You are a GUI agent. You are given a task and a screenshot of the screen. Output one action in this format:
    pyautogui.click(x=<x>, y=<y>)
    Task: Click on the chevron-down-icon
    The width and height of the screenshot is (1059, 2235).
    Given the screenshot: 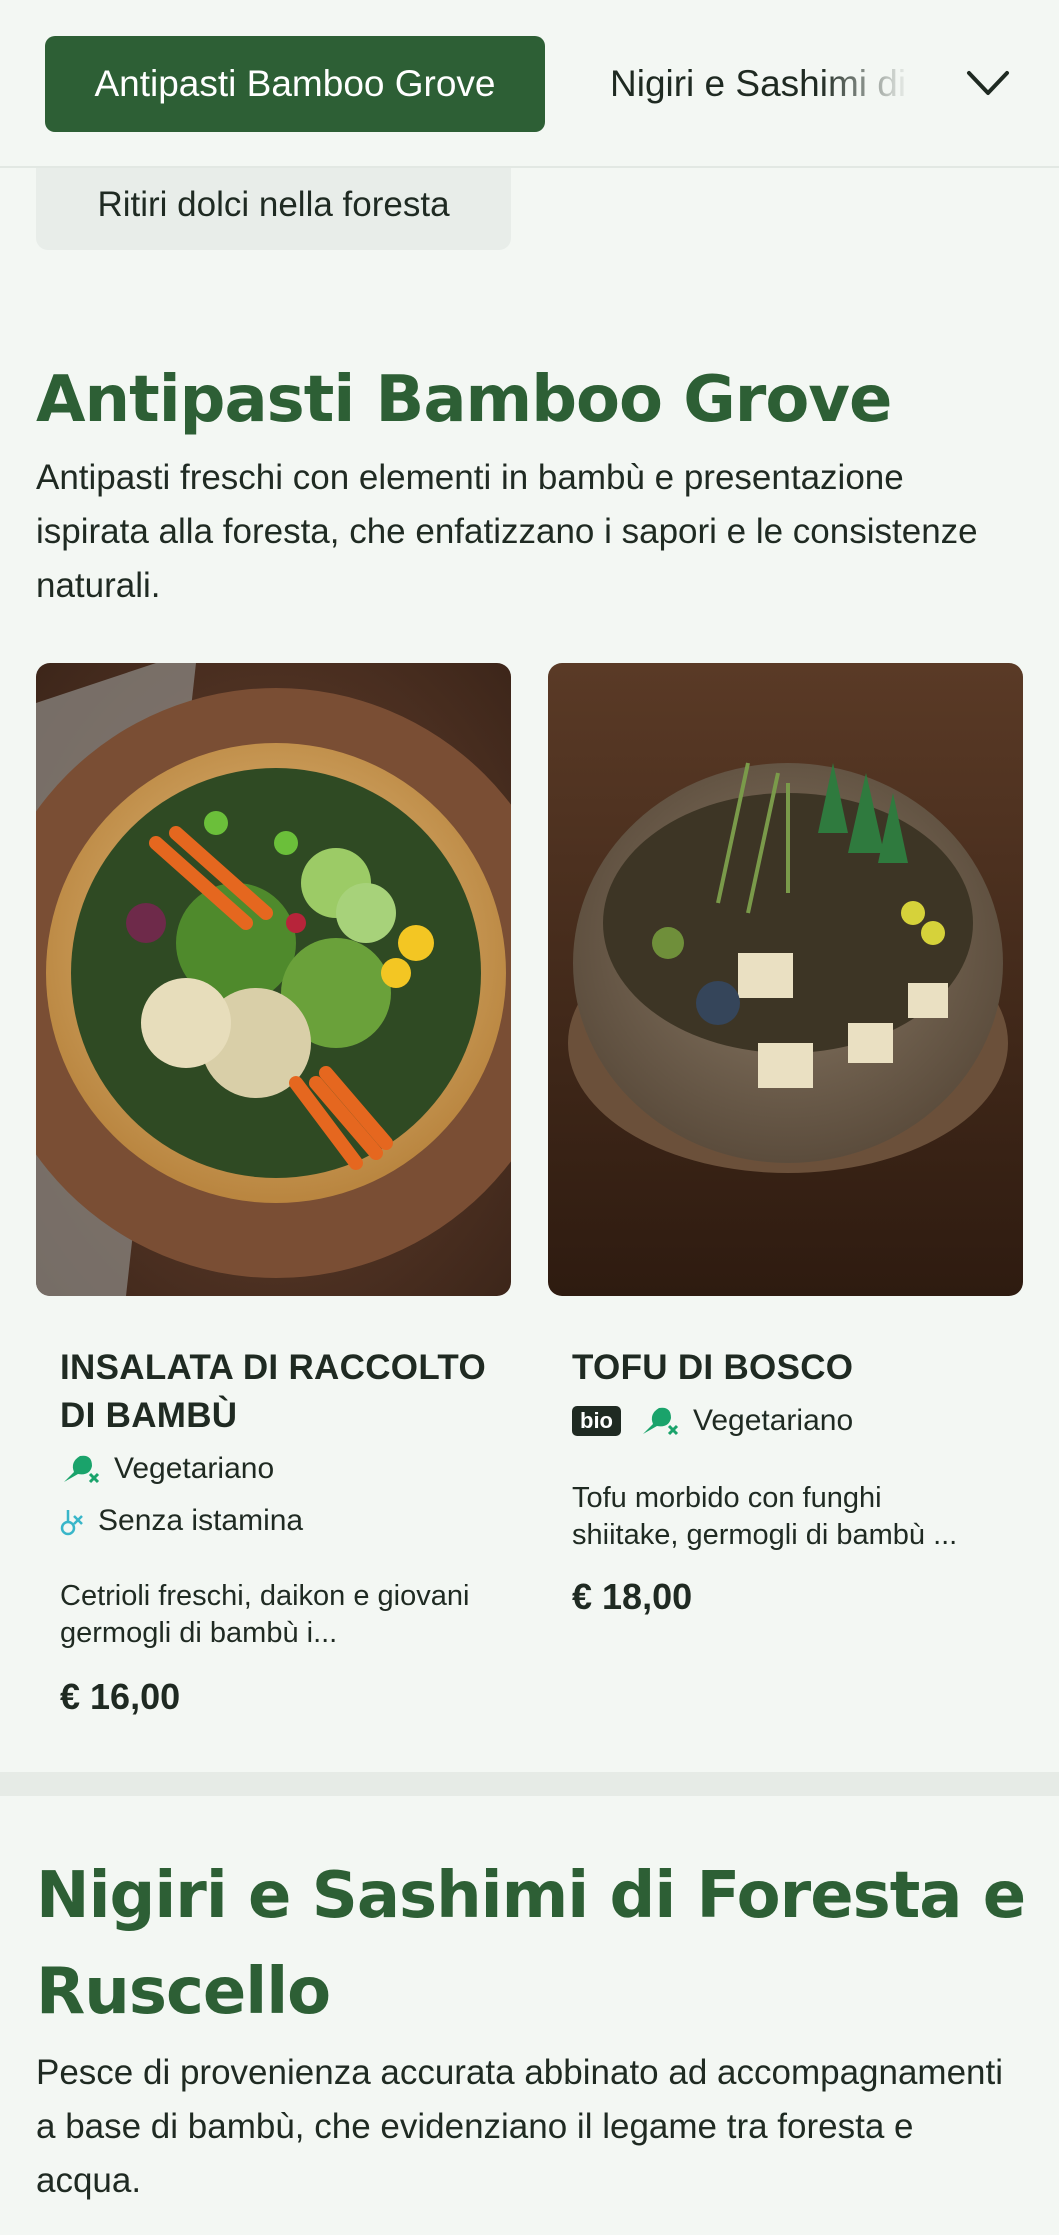 What is the action you would take?
    pyautogui.click(x=988, y=84)
    